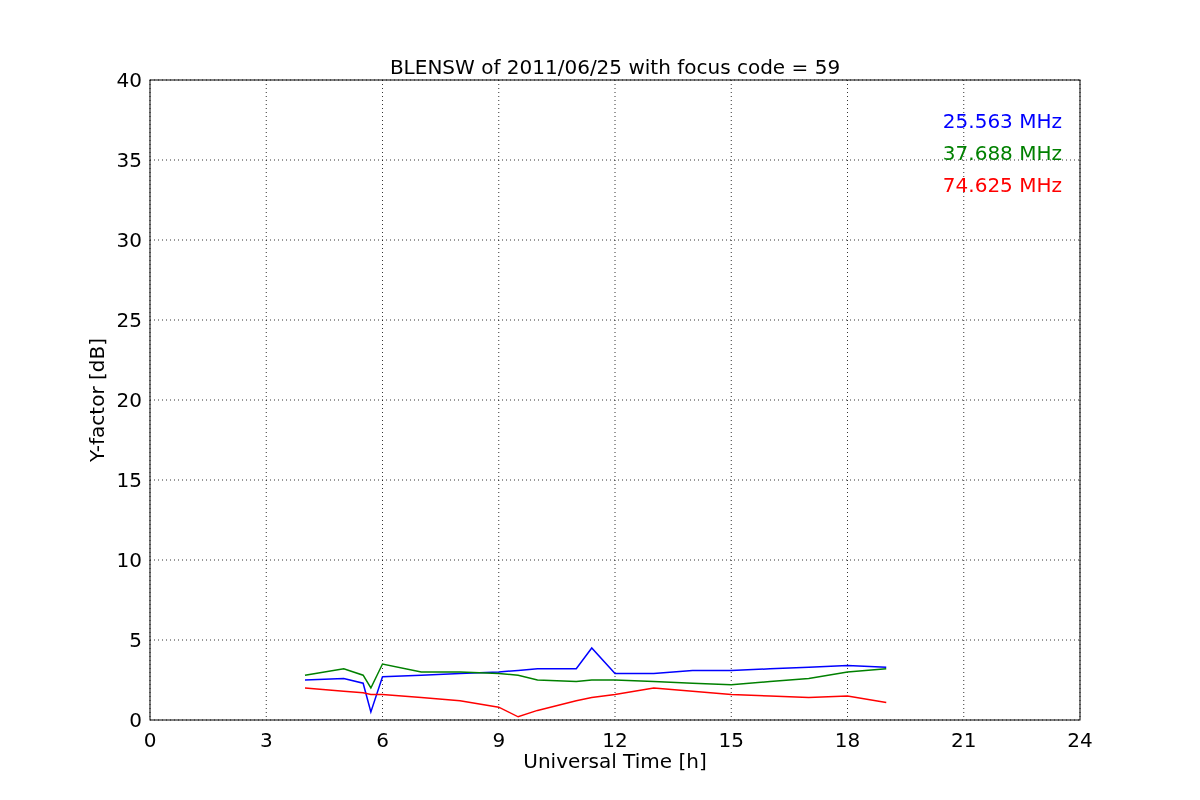 The image size is (1200, 800). Describe the element at coordinates (615, 761) in the screenshot. I see `x-axis-label: Universal Time [h]` at that location.